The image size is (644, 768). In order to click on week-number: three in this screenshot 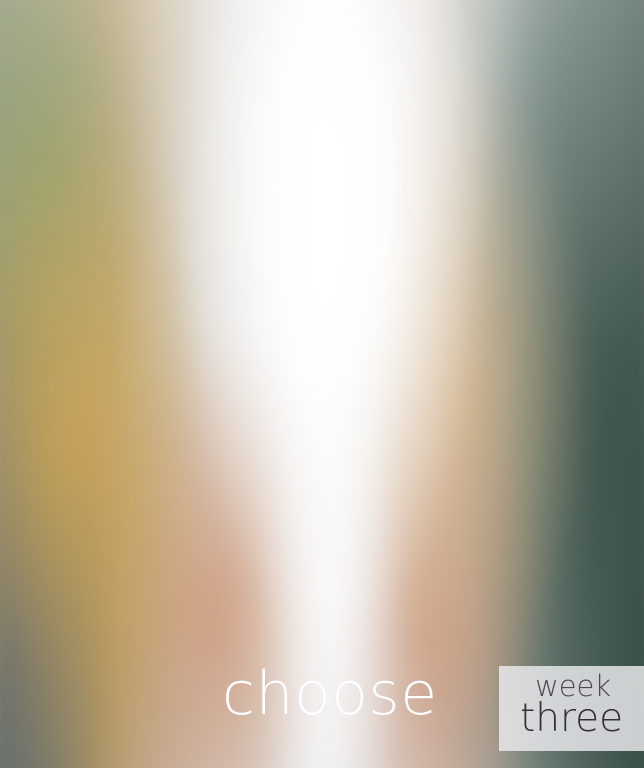, I will do `click(572, 718)`.